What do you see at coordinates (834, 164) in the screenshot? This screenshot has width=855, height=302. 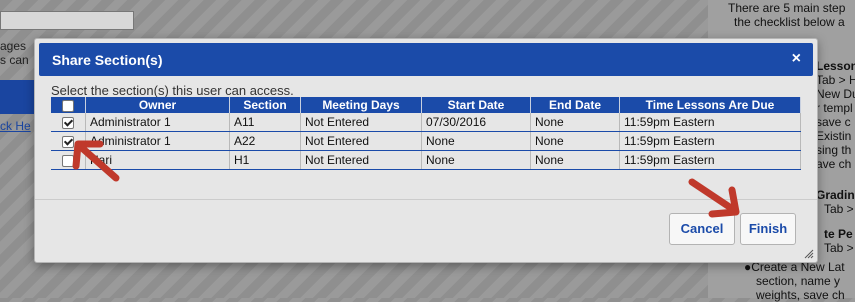 I see `background-text: ave ch` at bounding box center [834, 164].